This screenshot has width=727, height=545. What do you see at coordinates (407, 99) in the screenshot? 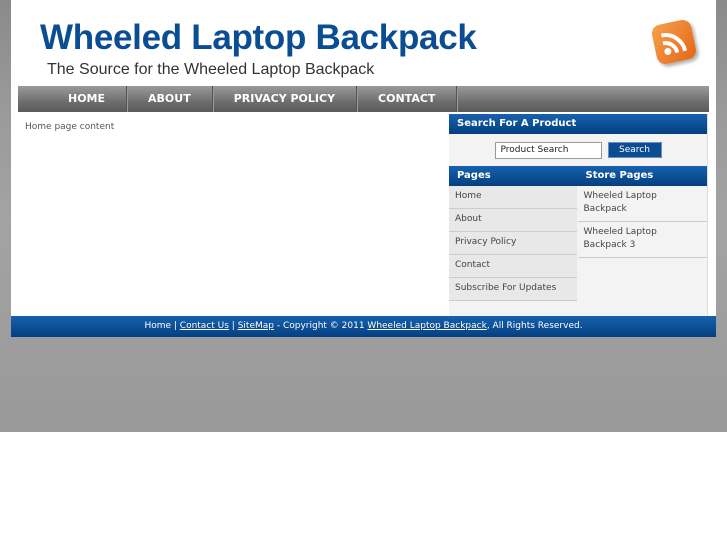
I see `nav-contact: CONTACT` at bounding box center [407, 99].